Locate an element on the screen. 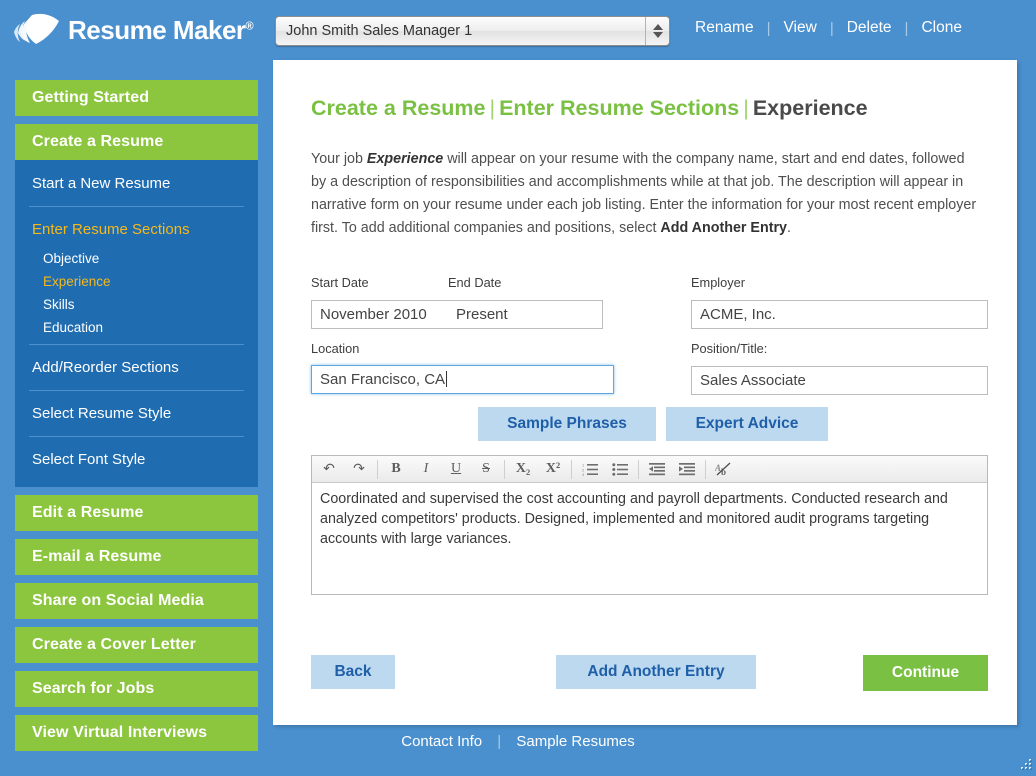 The width and height of the screenshot is (1036, 776). breadcrumb-experience: Experience is located at coordinates (810, 108).